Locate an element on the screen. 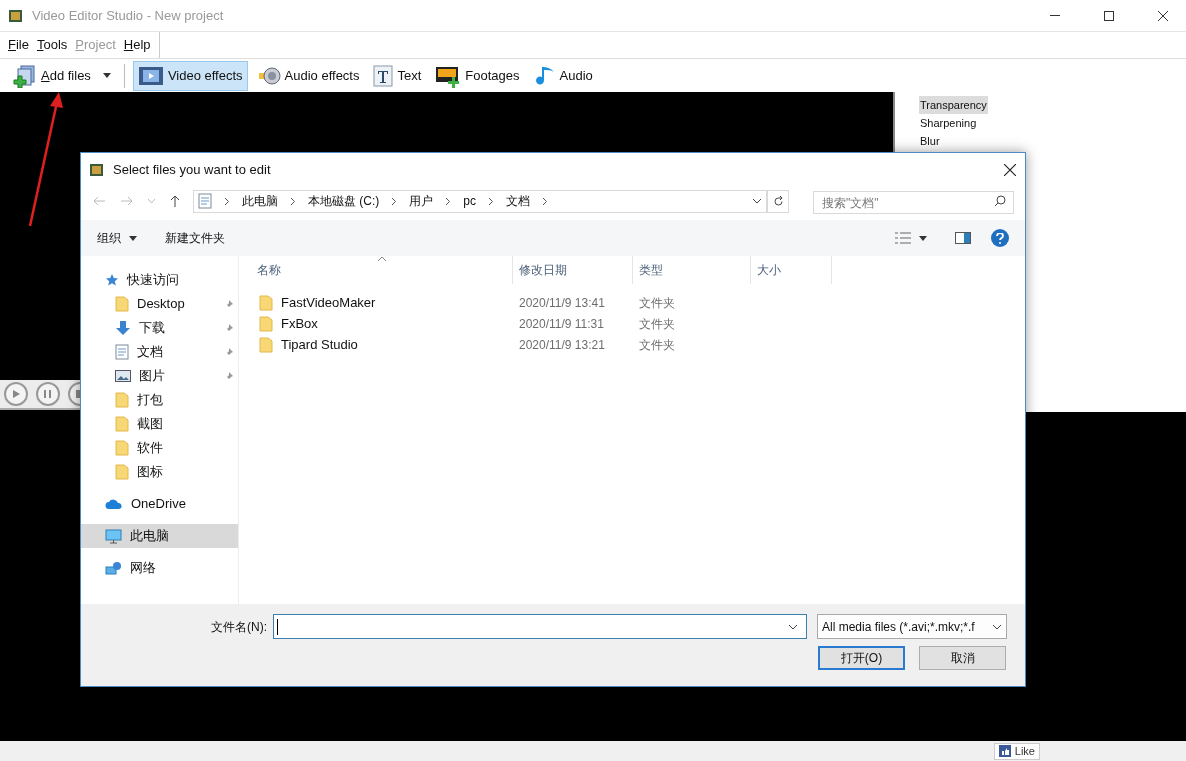  nav-item: Desktop is located at coordinates (159, 304).